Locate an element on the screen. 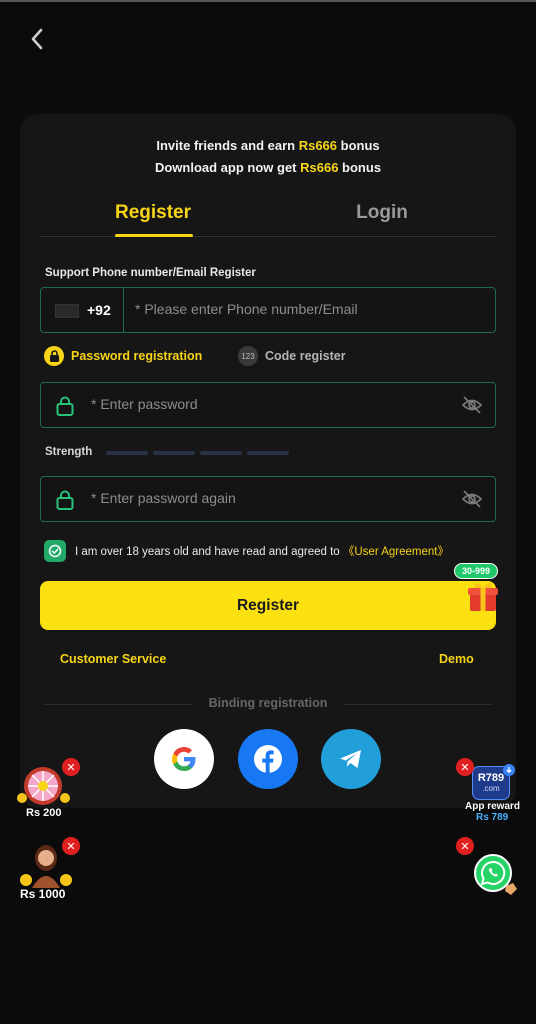 This screenshot has width=536, height=1024. telegram-icon is located at coordinates (350, 759).